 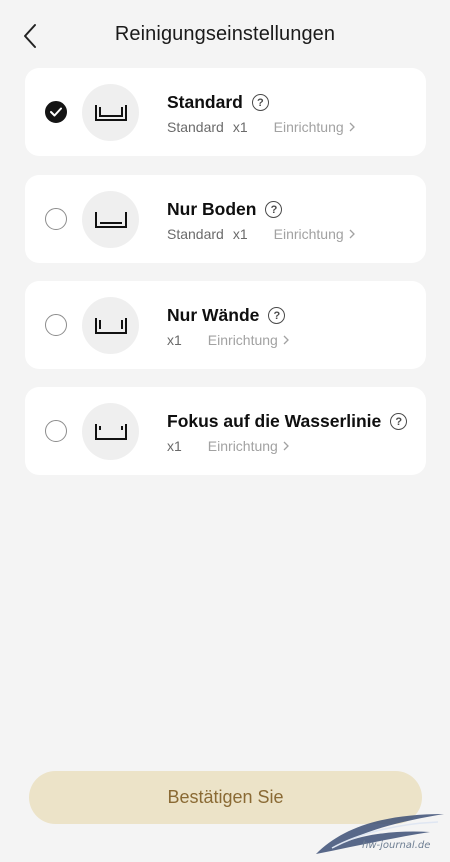 I want to click on mode-card-walls-only: Nur Wände ? x1 Einrichtung, so click(x=225, y=325).